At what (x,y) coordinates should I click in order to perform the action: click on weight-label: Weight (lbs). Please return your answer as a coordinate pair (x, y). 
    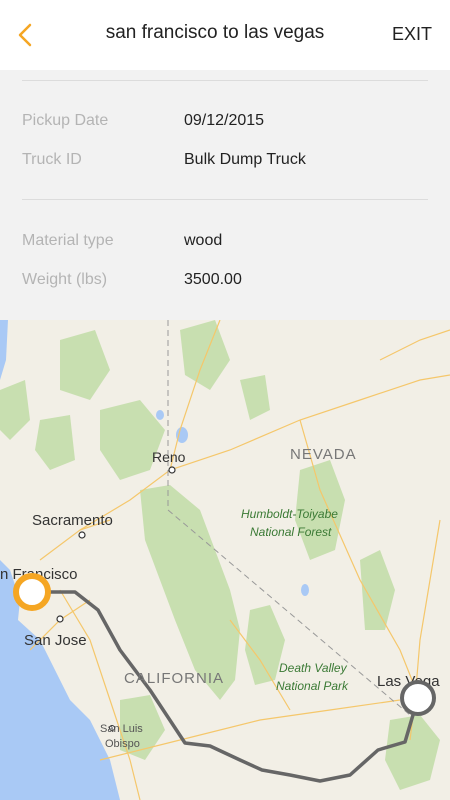
    Looking at the image, I should click on (65, 279).